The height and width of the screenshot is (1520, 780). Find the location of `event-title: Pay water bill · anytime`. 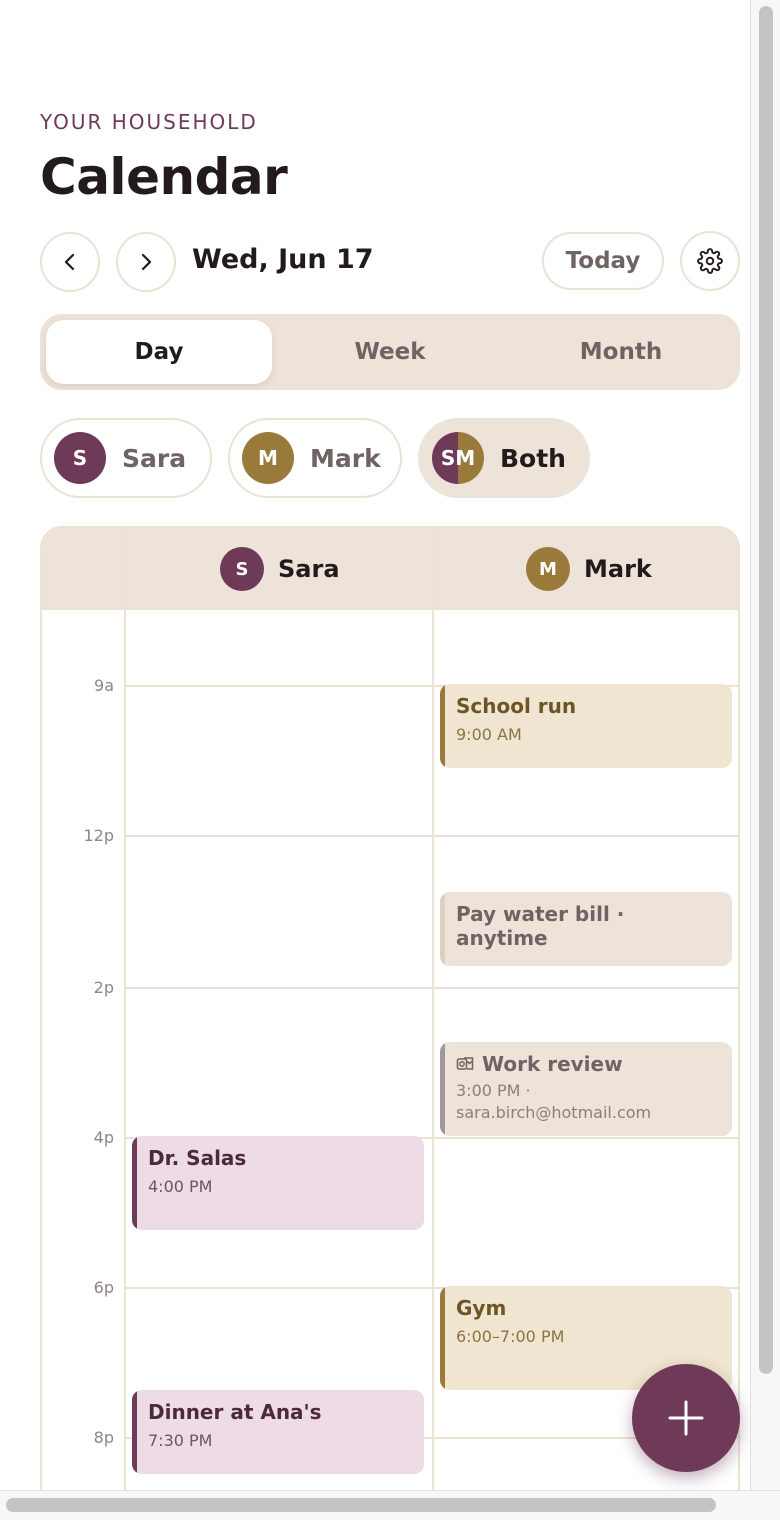

event-title: Pay water bill · anytime is located at coordinates (540, 926).